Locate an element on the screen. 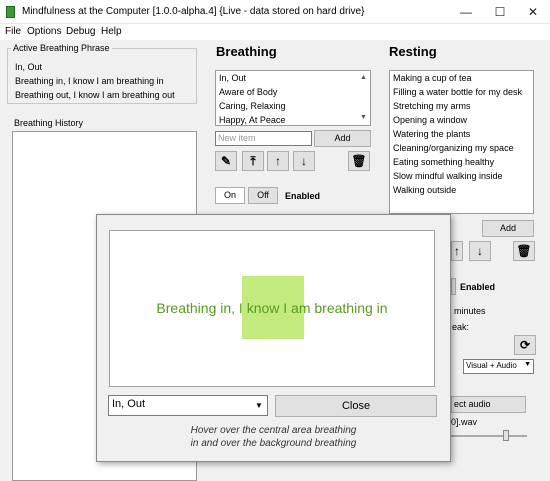 The image size is (550, 481). new-breathing-item-input: New item is located at coordinates (263, 138).